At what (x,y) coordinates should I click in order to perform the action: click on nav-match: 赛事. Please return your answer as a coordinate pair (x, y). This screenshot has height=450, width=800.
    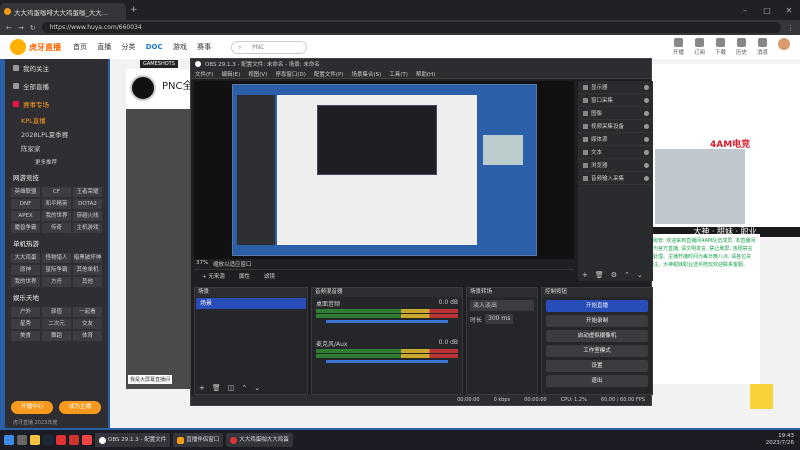
    Looking at the image, I should click on (204, 47).